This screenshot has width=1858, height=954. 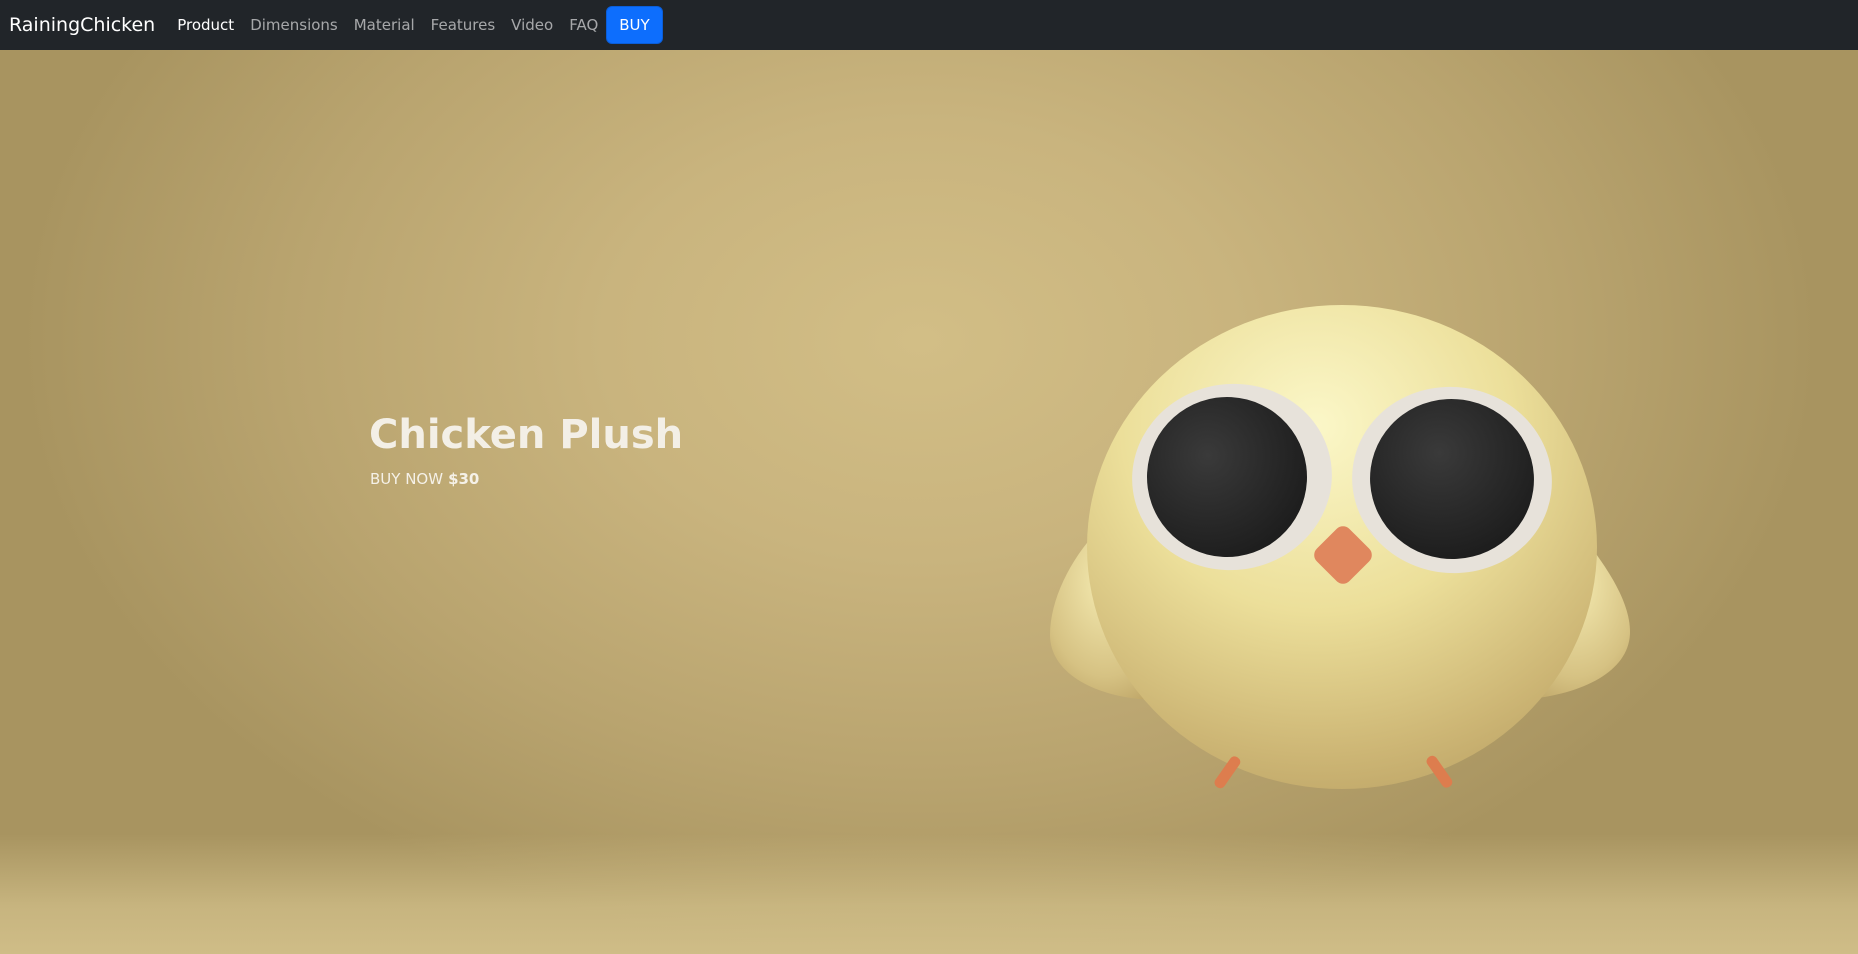 I want to click on nav-link-faq: FAQ, so click(x=583, y=25).